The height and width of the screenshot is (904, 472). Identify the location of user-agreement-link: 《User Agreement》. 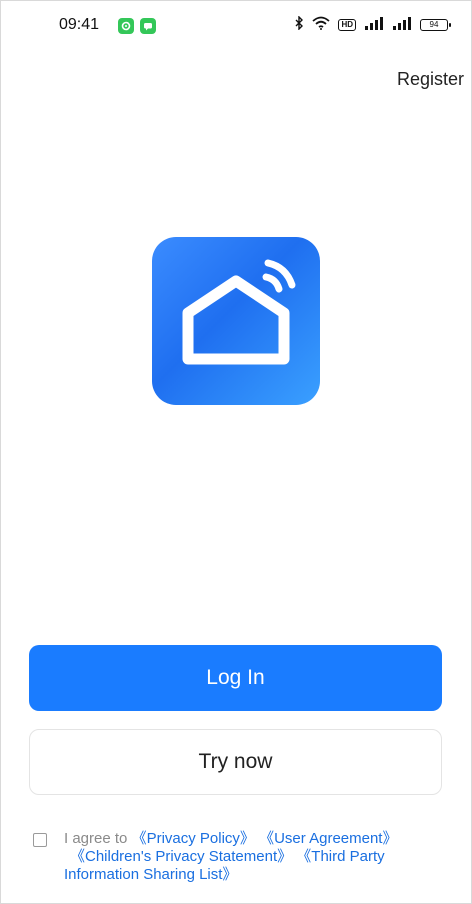
(328, 838).